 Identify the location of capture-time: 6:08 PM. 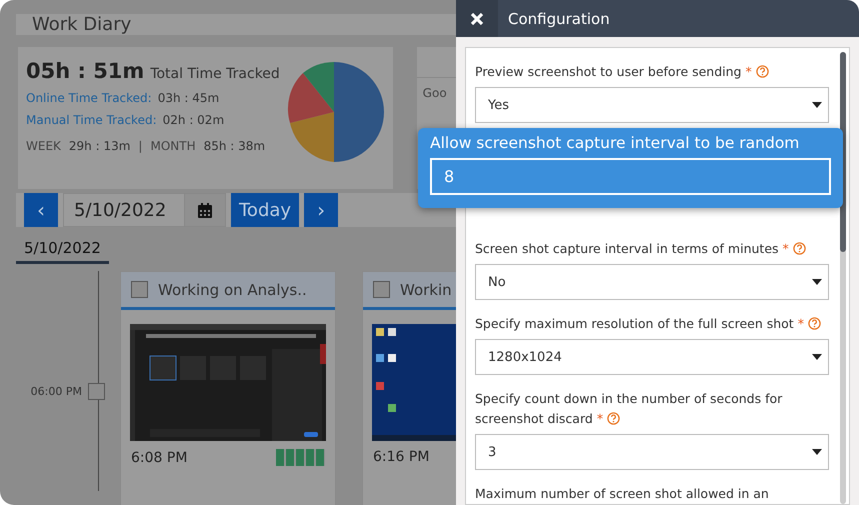
(159, 458).